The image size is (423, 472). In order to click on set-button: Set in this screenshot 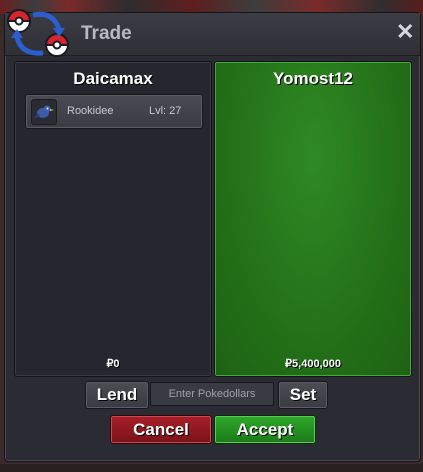, I will do `click(303, 395)`.